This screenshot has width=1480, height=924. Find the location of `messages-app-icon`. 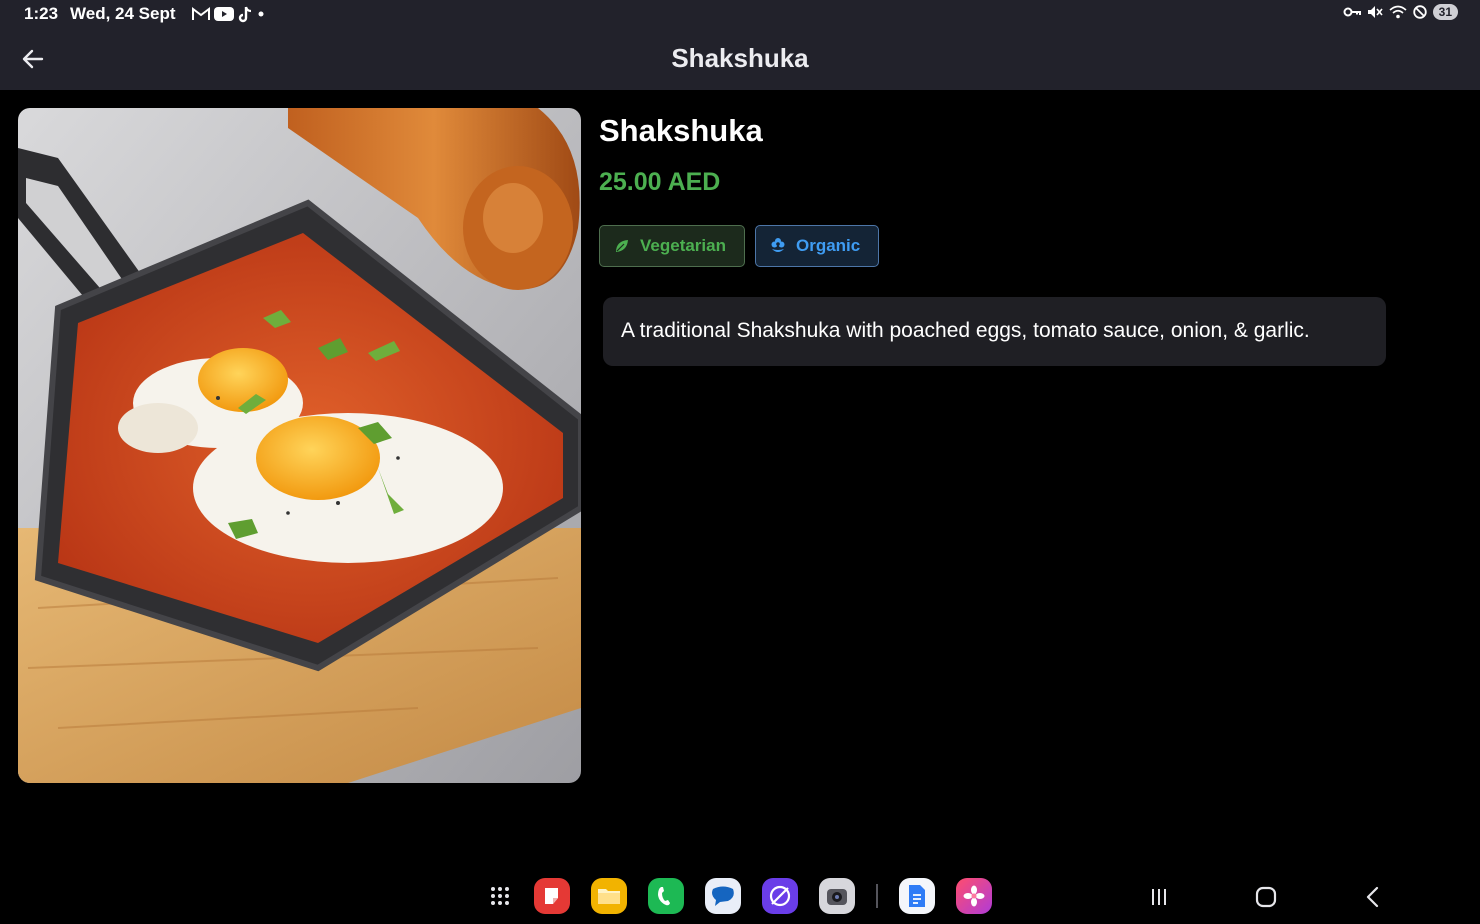

messages-app-icon is located at coordinates (723, 896).